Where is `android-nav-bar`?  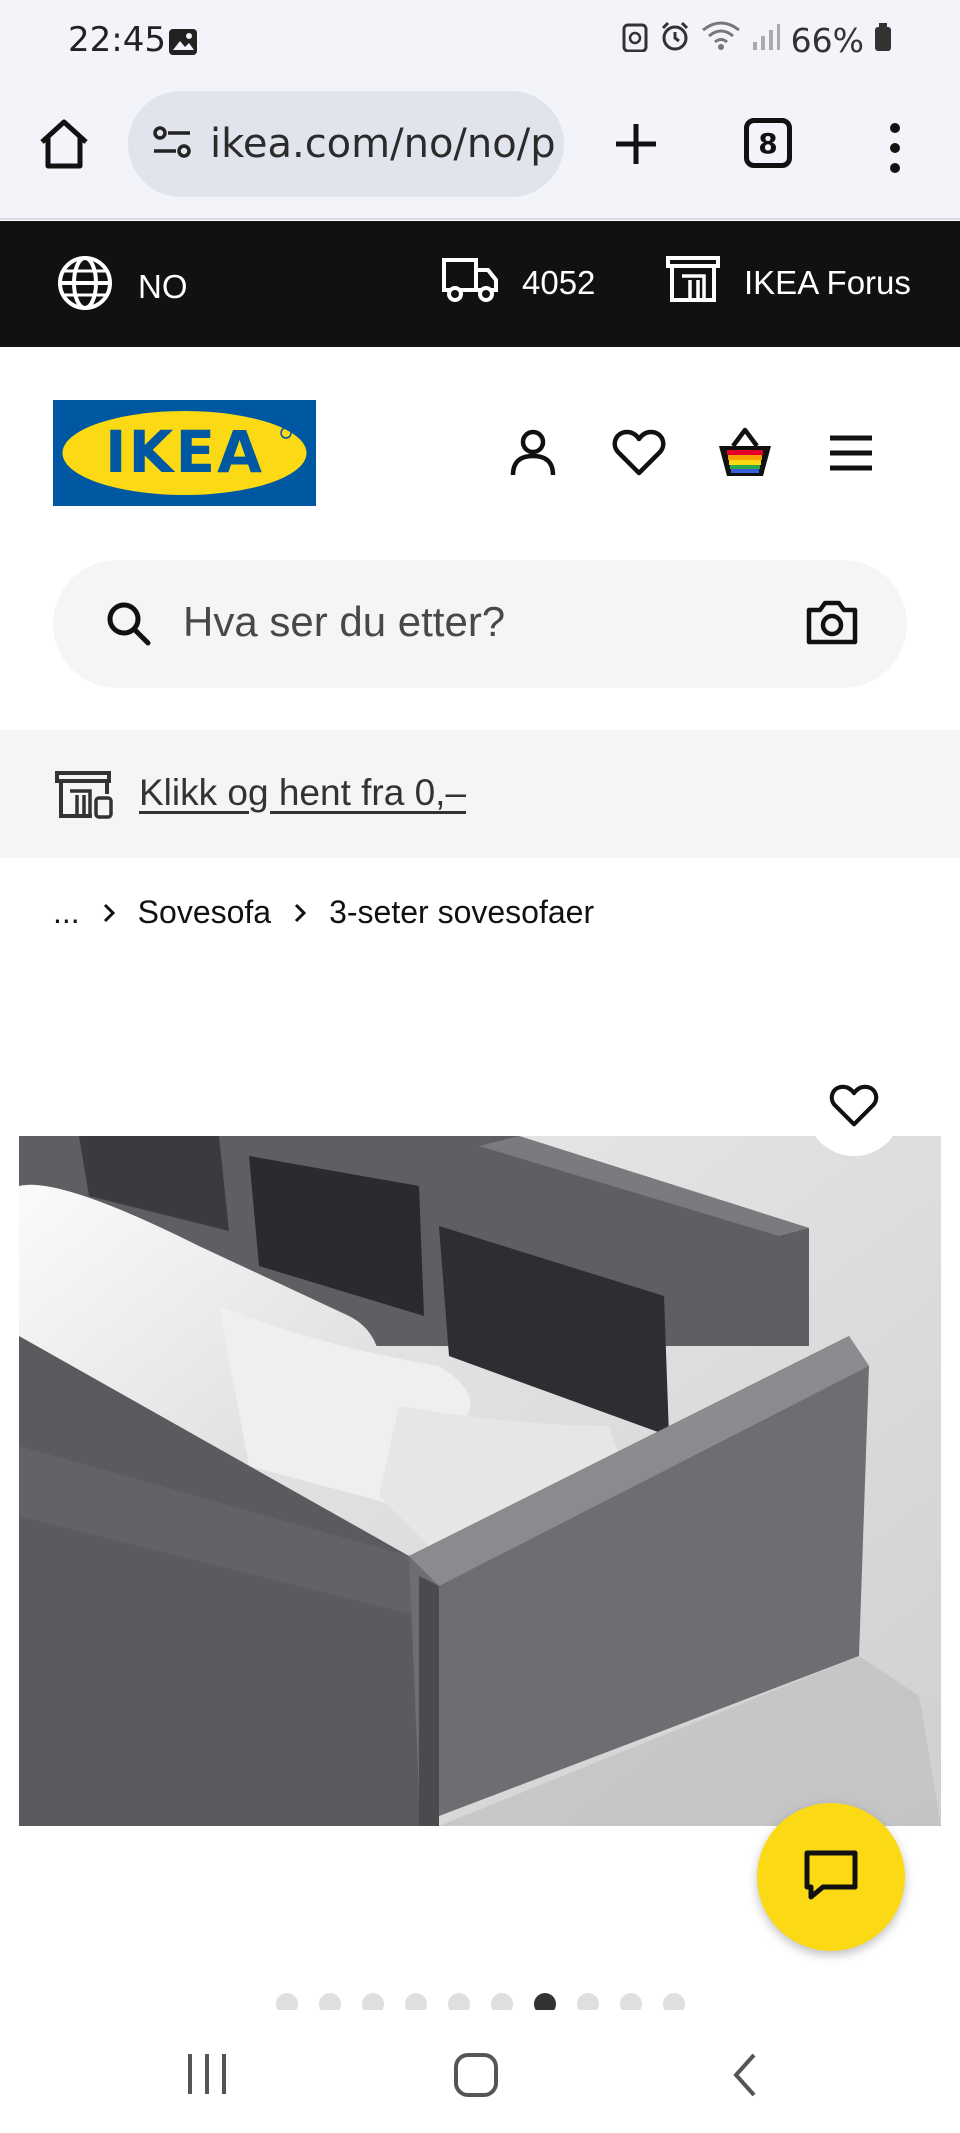
android-nav-bar is located at coordinates (480, 2071).